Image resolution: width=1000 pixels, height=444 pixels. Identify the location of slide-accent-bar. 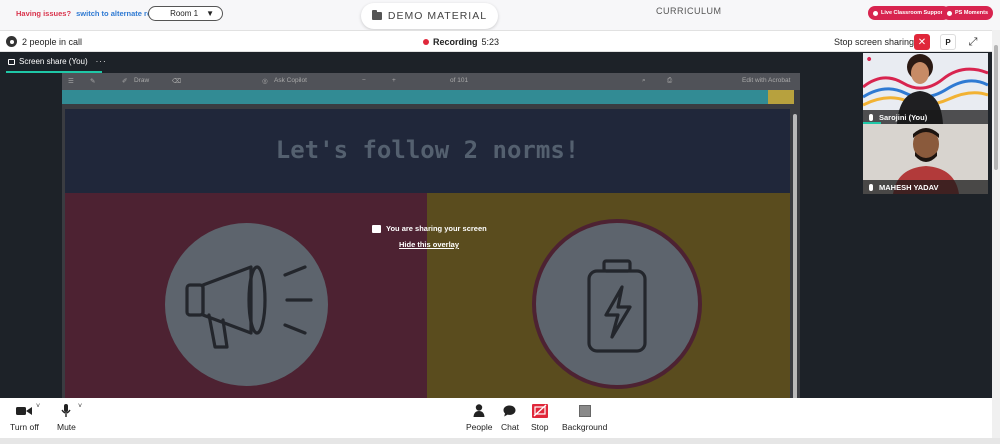
(415, 97).